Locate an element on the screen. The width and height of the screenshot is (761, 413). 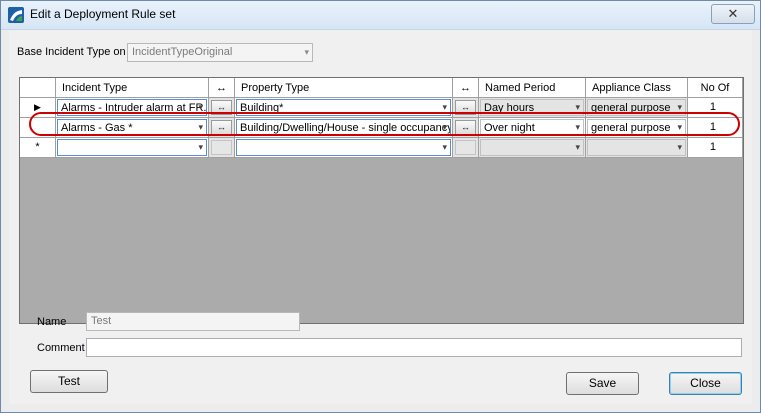
named-period-value: Day hours is located at coordinates (509, 108).